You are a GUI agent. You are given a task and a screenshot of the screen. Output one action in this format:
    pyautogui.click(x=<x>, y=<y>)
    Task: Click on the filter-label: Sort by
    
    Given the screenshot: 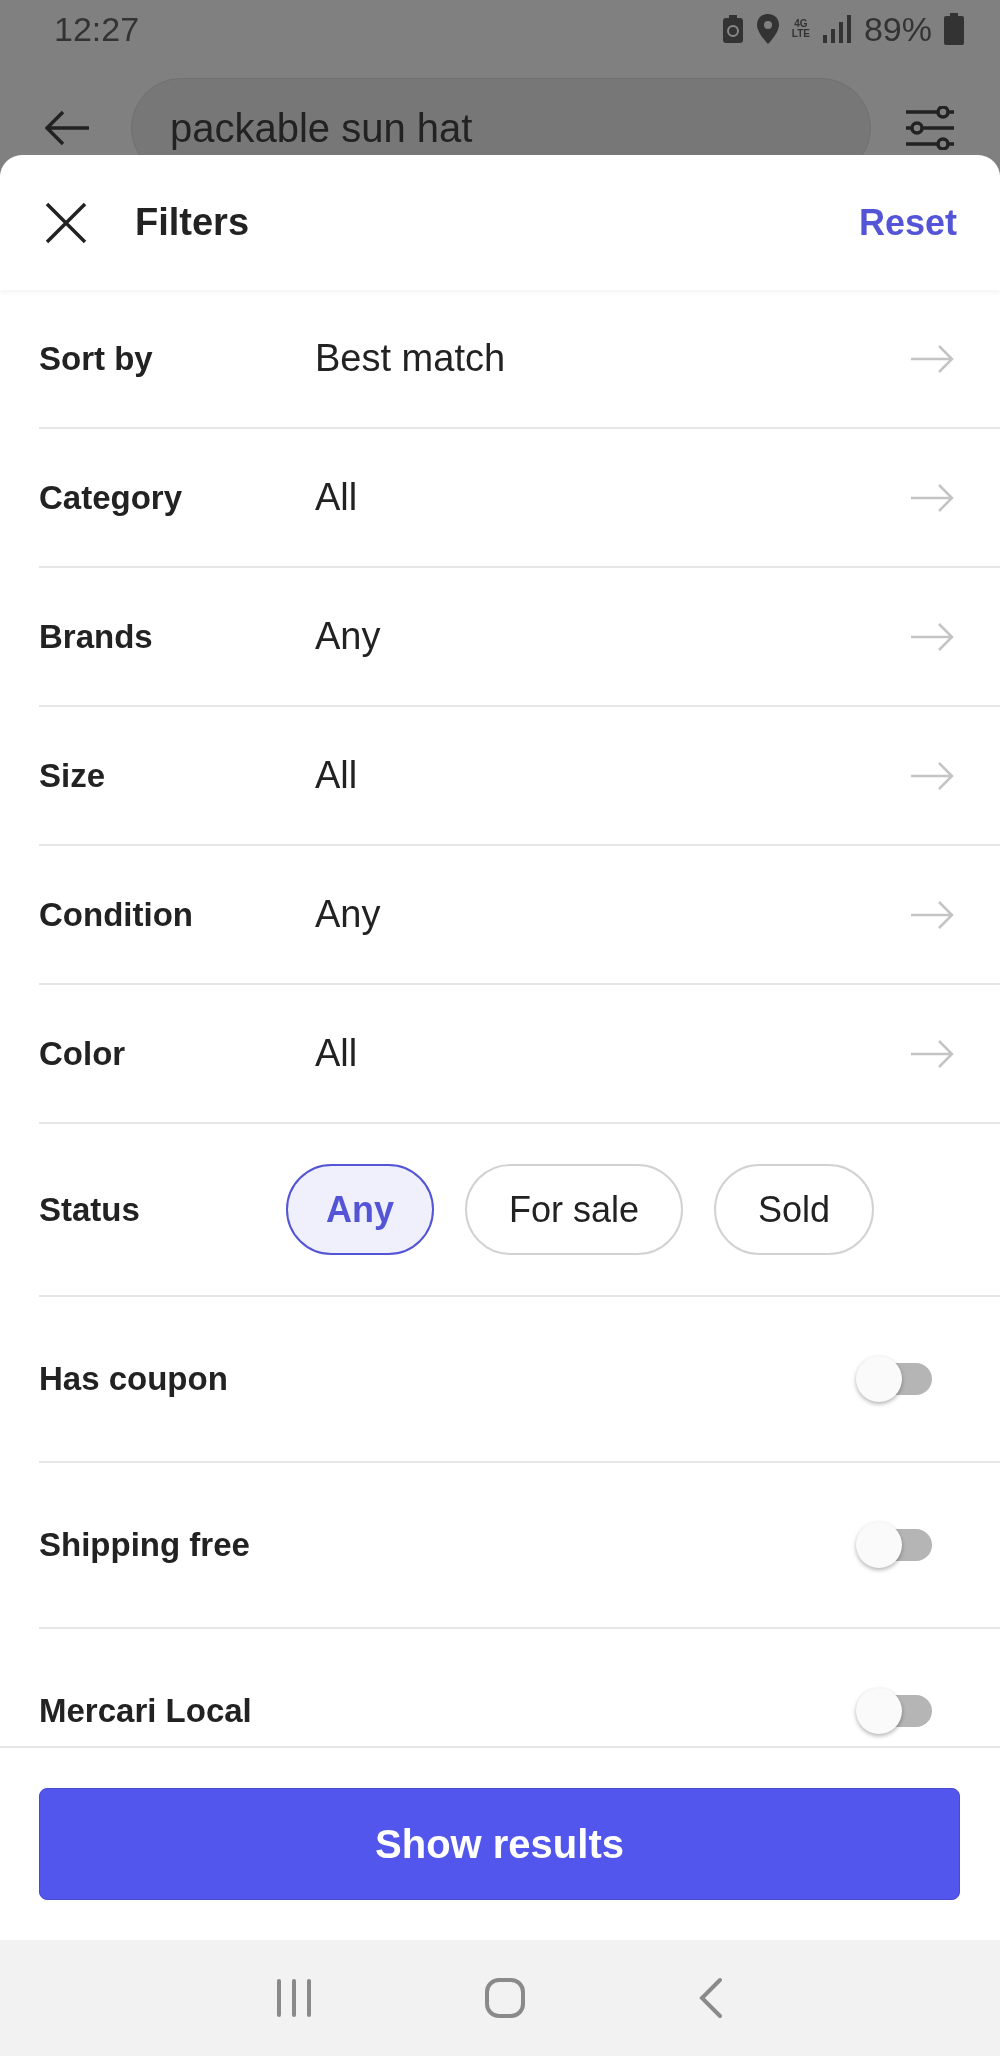 What is the action you would take?
    pyautogui.click(x=96, y=358)
    